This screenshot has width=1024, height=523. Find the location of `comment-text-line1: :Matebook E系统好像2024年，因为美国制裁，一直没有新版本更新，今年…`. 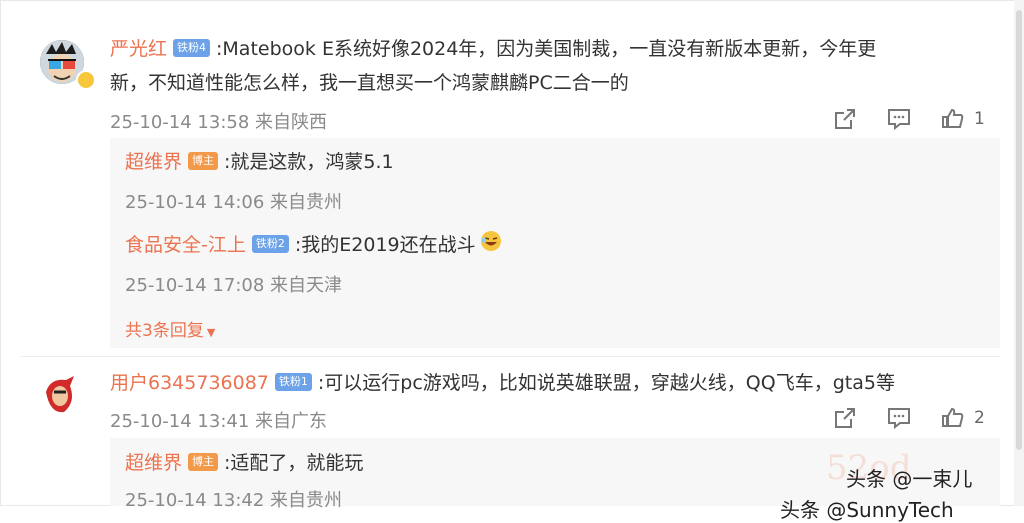

comment-text-line1: :Matebook E系统好像2024年，因为美国制裁，一直没有新版本更新，今年… is located at coordinates (546, 49).